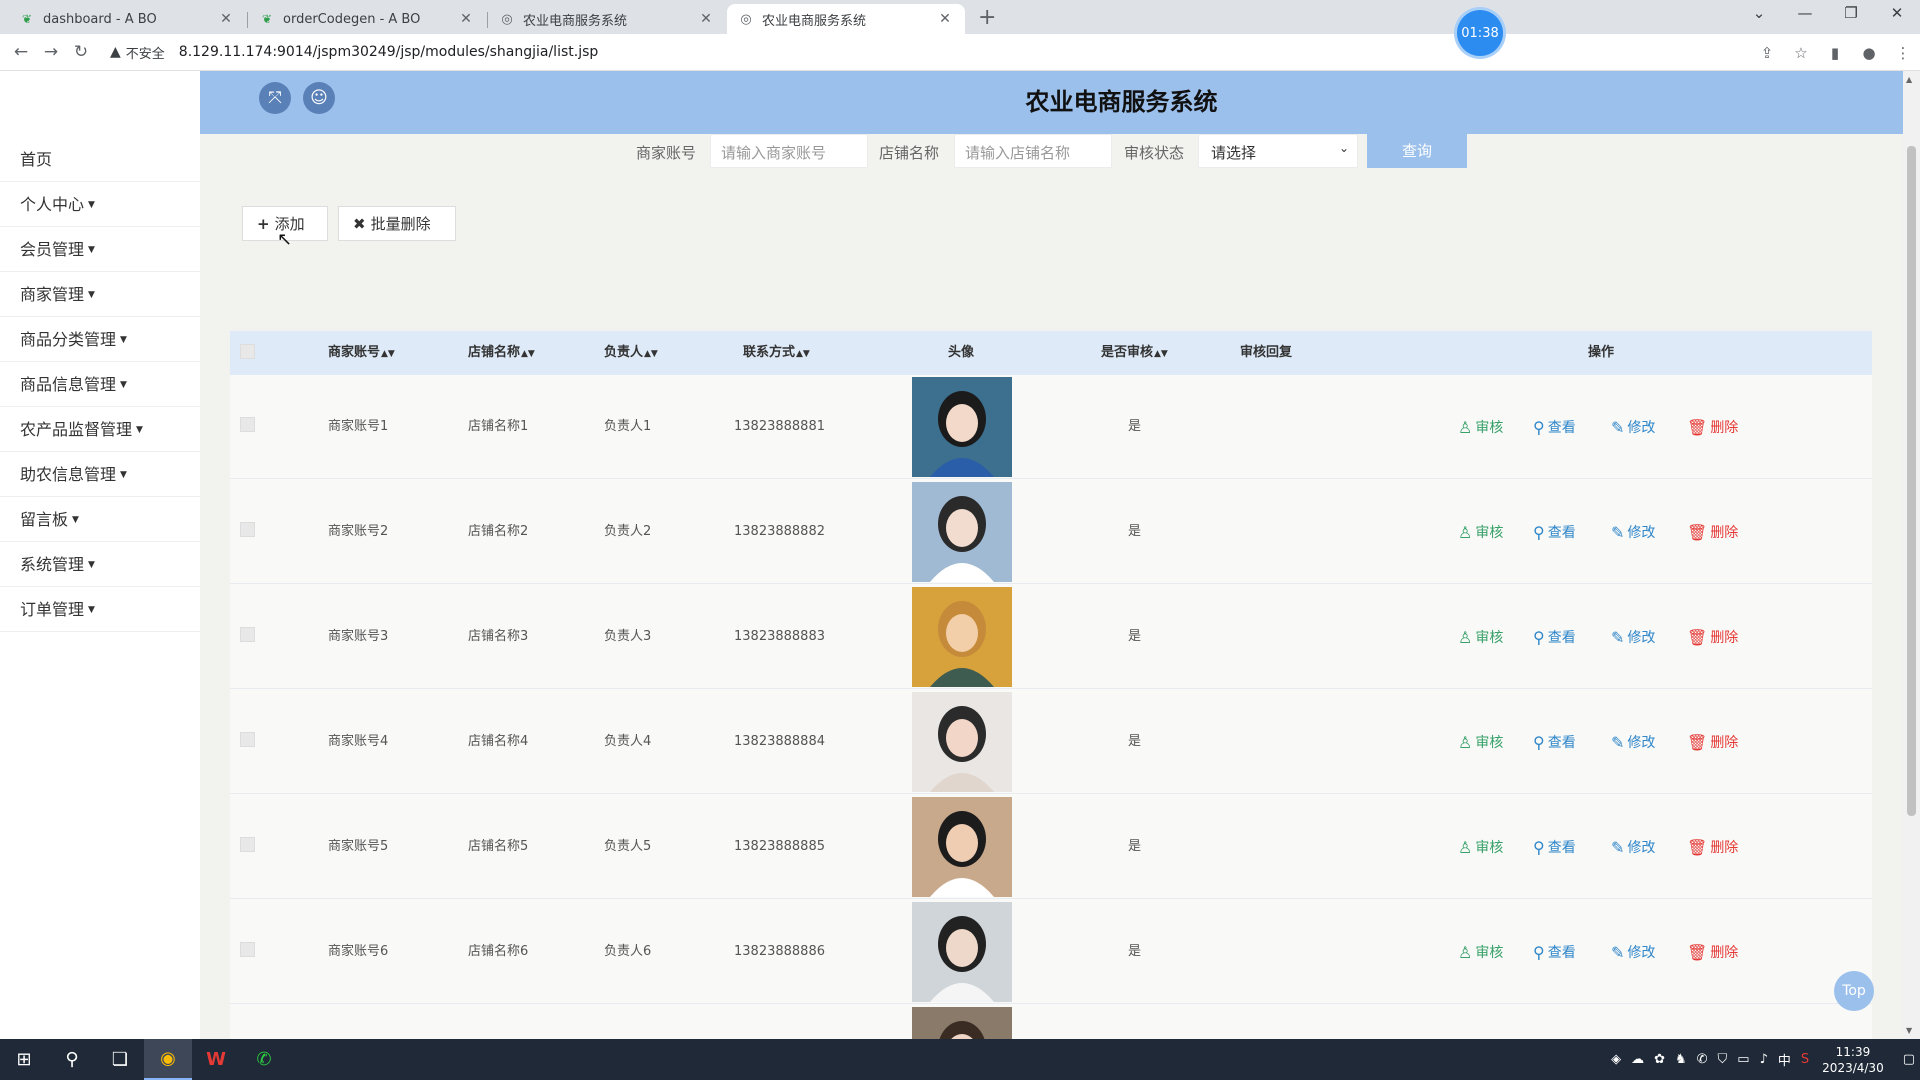 This screenshot has height=1080, width=1920. What do you see at coordinates (100, 609) in the screenshot?
I see `sidebar-item: 订单管理 ▼` at bounding box center [100, 609].